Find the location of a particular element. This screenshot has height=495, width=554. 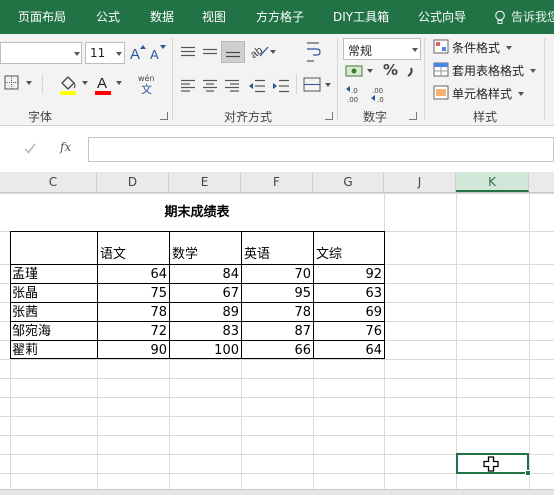

fill-handle is located at coordinates (528, 473).